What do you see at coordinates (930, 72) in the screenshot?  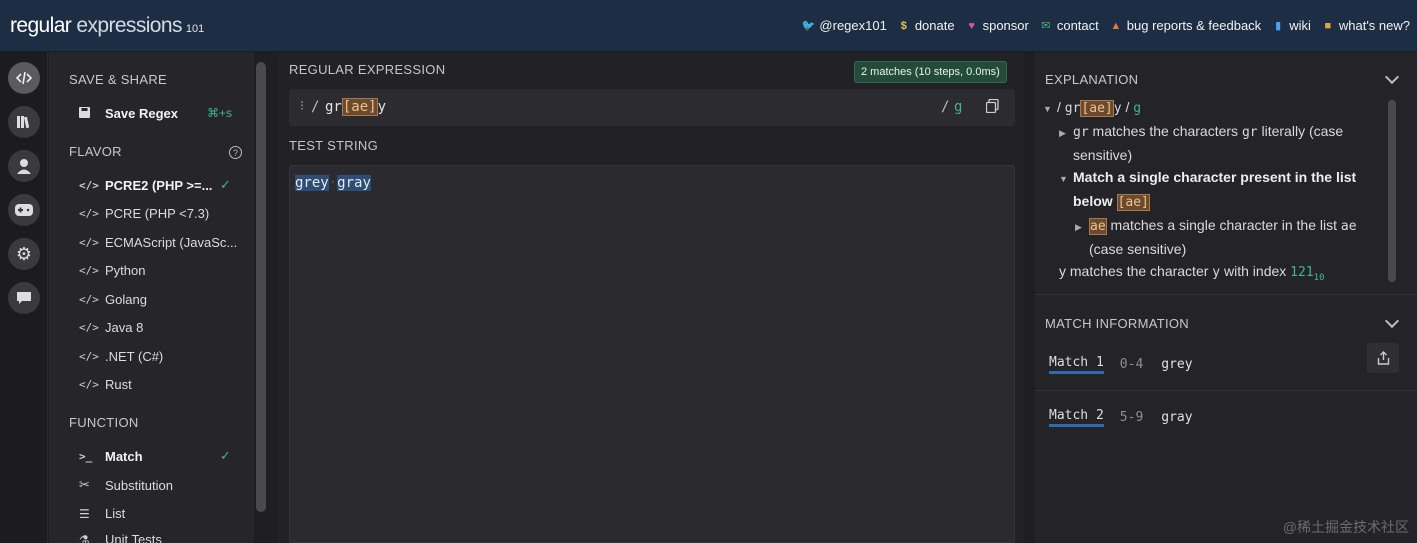 I see `match-count-badge: 2 matches (10 steps, 0.0ms)` at bounding box center [930, 72].